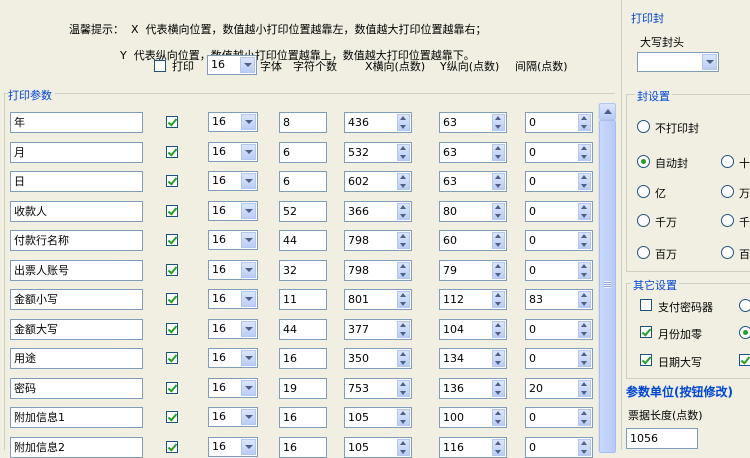 The image size is (750, 458). Describe the element at coordinates (76, 270) in the screenshot. I see `param-name-field: 出票人账号` at that location.